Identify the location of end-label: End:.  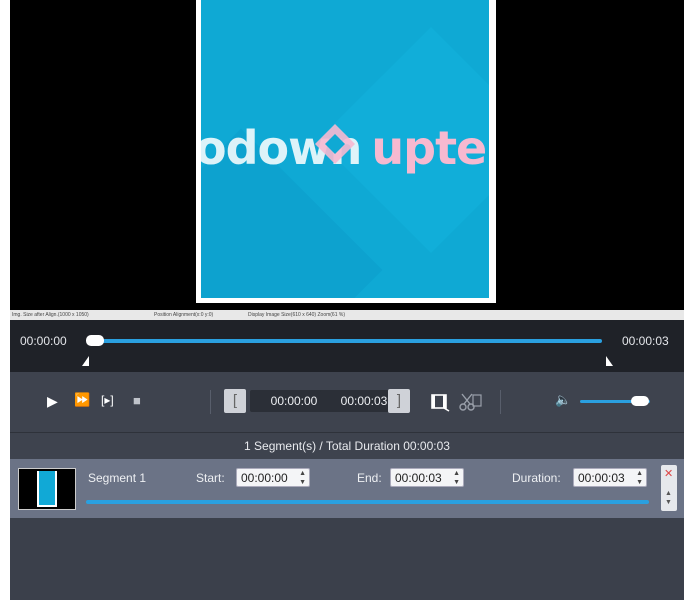
(369, 478).